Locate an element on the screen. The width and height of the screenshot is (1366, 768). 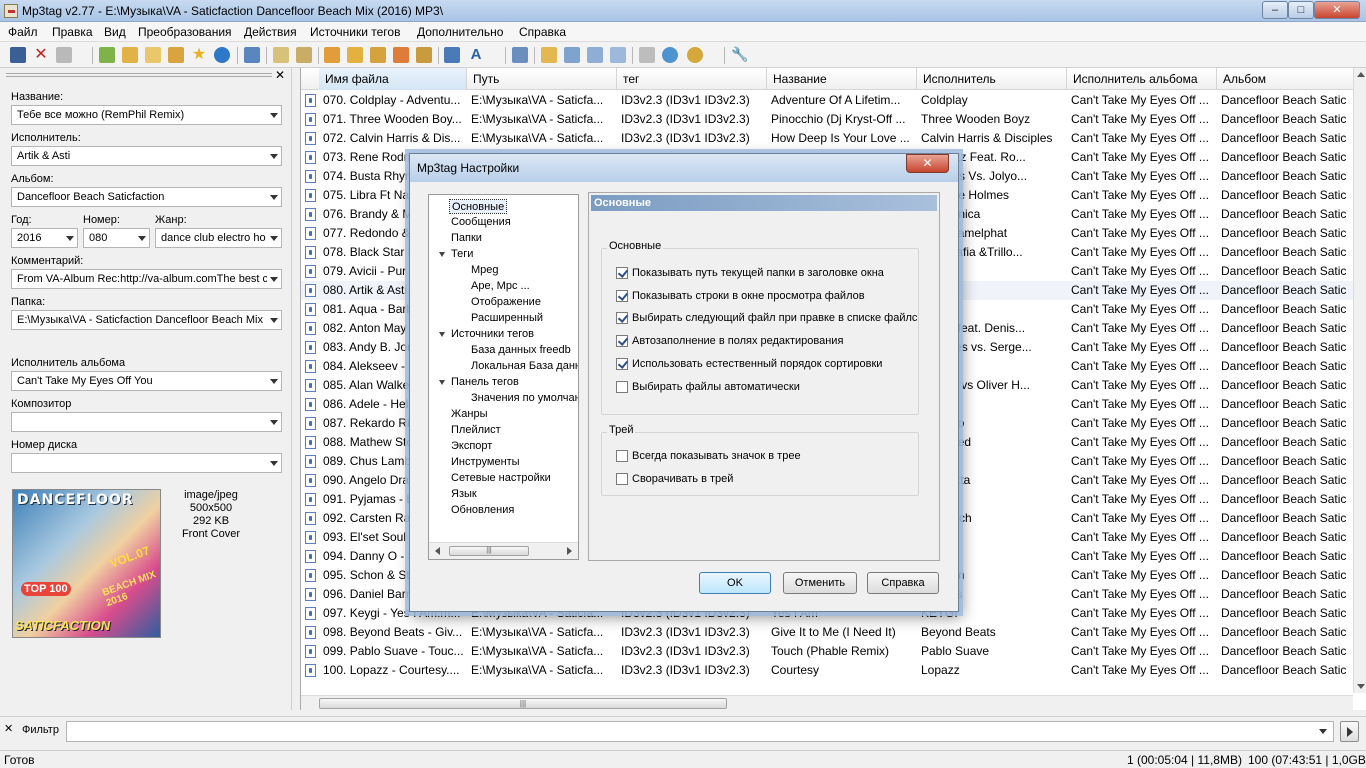
add-dir-icon is located at coordinates (130, 55).